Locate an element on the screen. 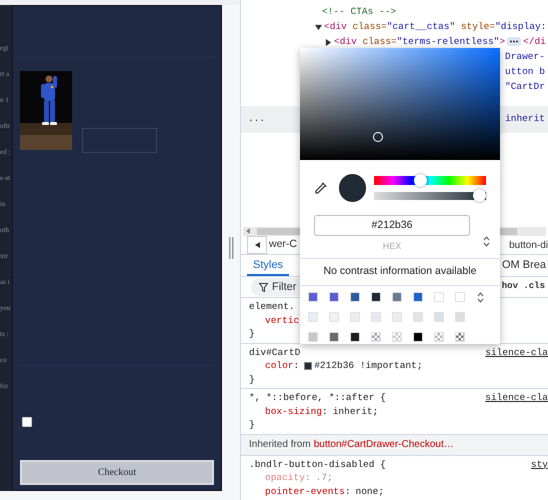  eyedropper-icon is located at coordinates (320, 188).